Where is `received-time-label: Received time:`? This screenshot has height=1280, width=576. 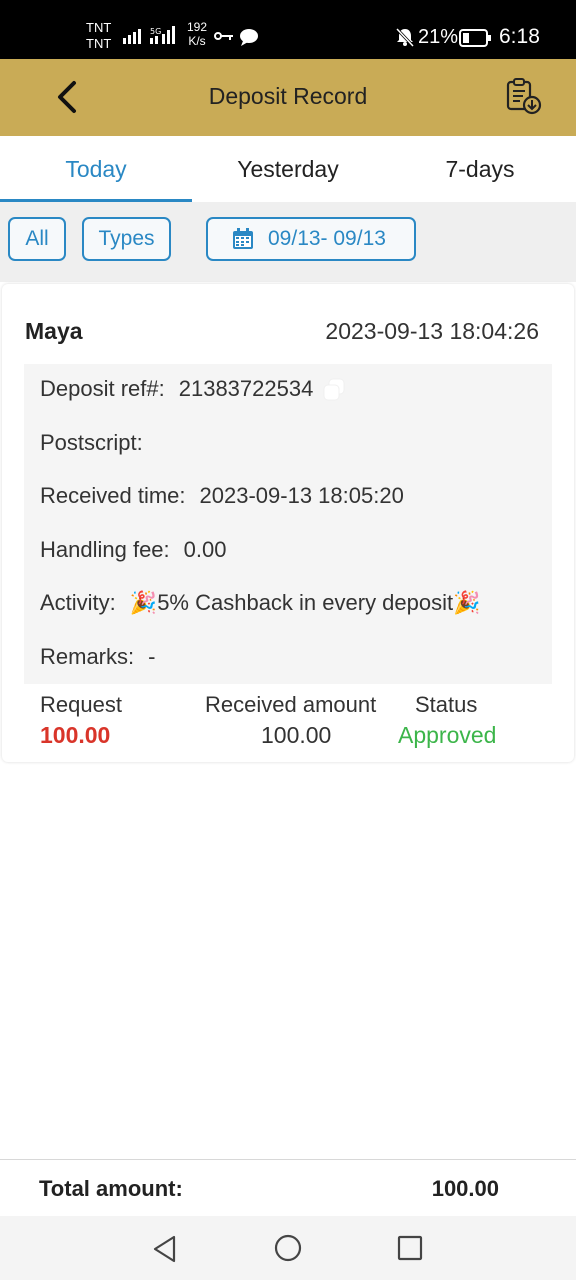
received-time-label: Received time: is located at coordinates (113, 495).